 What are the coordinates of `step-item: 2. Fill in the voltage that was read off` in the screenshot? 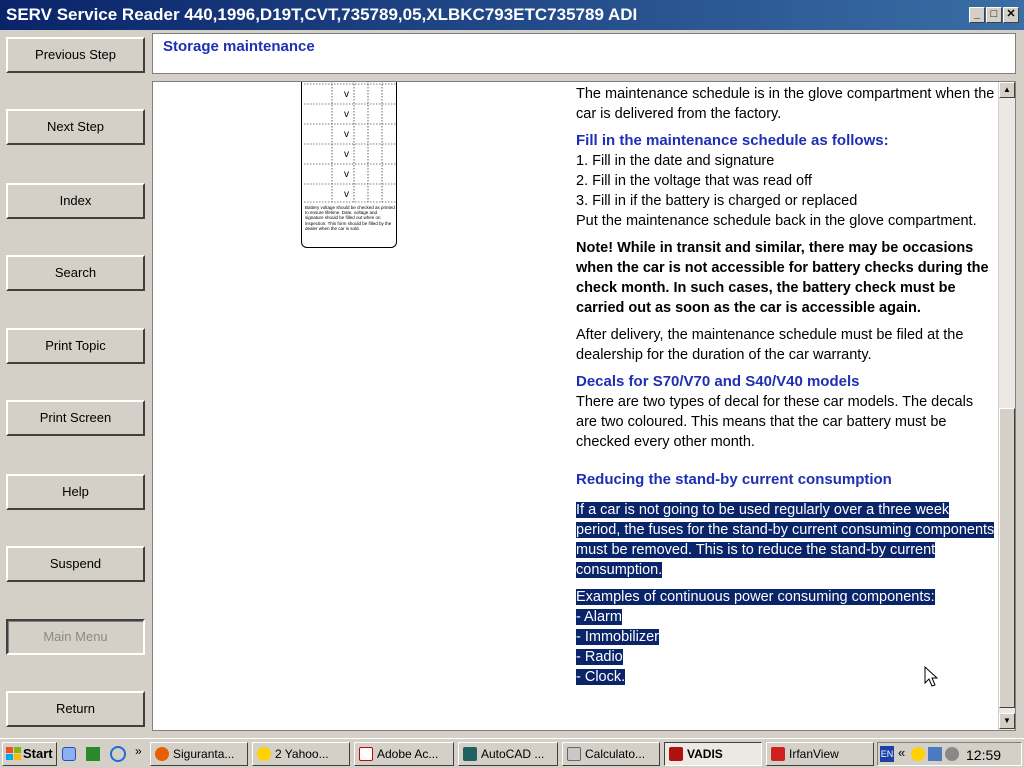 It's located at (694, 181).